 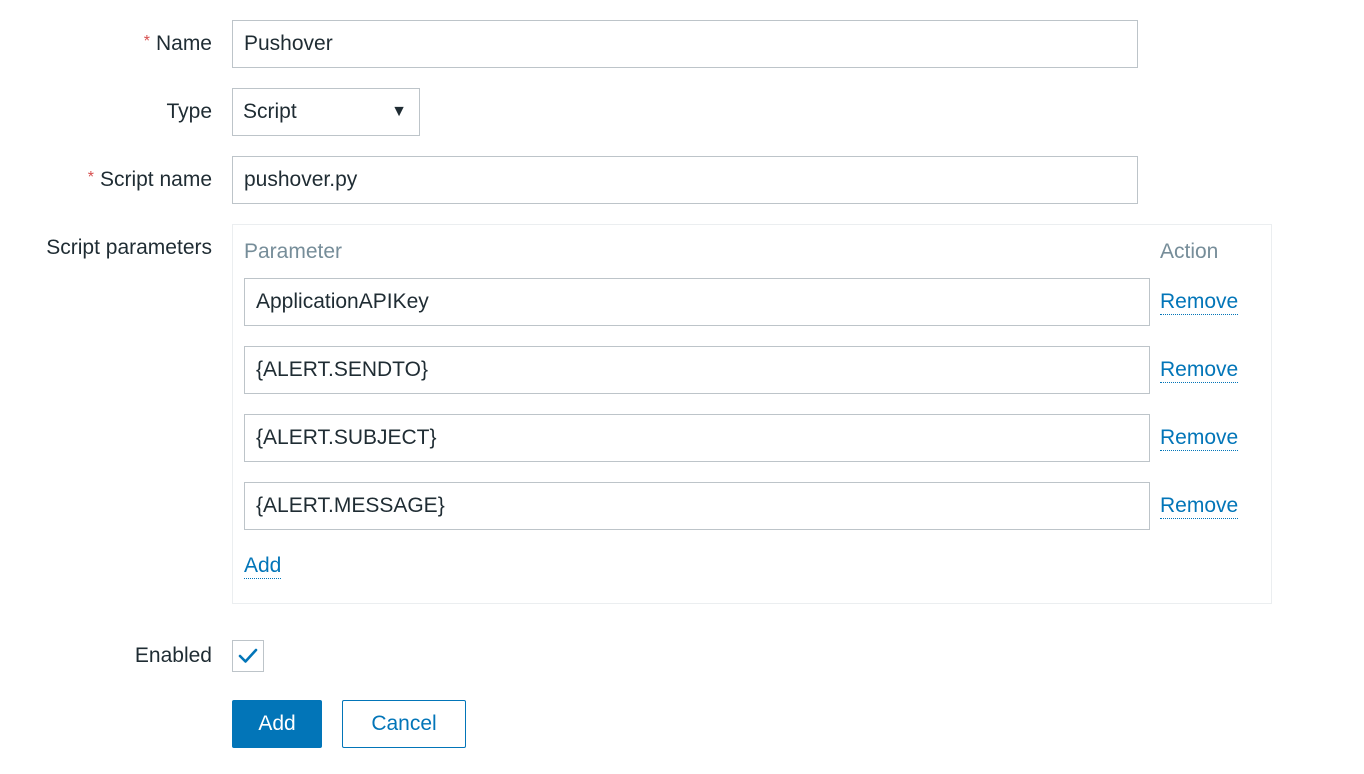 I want to click on parameter-column-header: Parameter, so click(x=293, y=251).